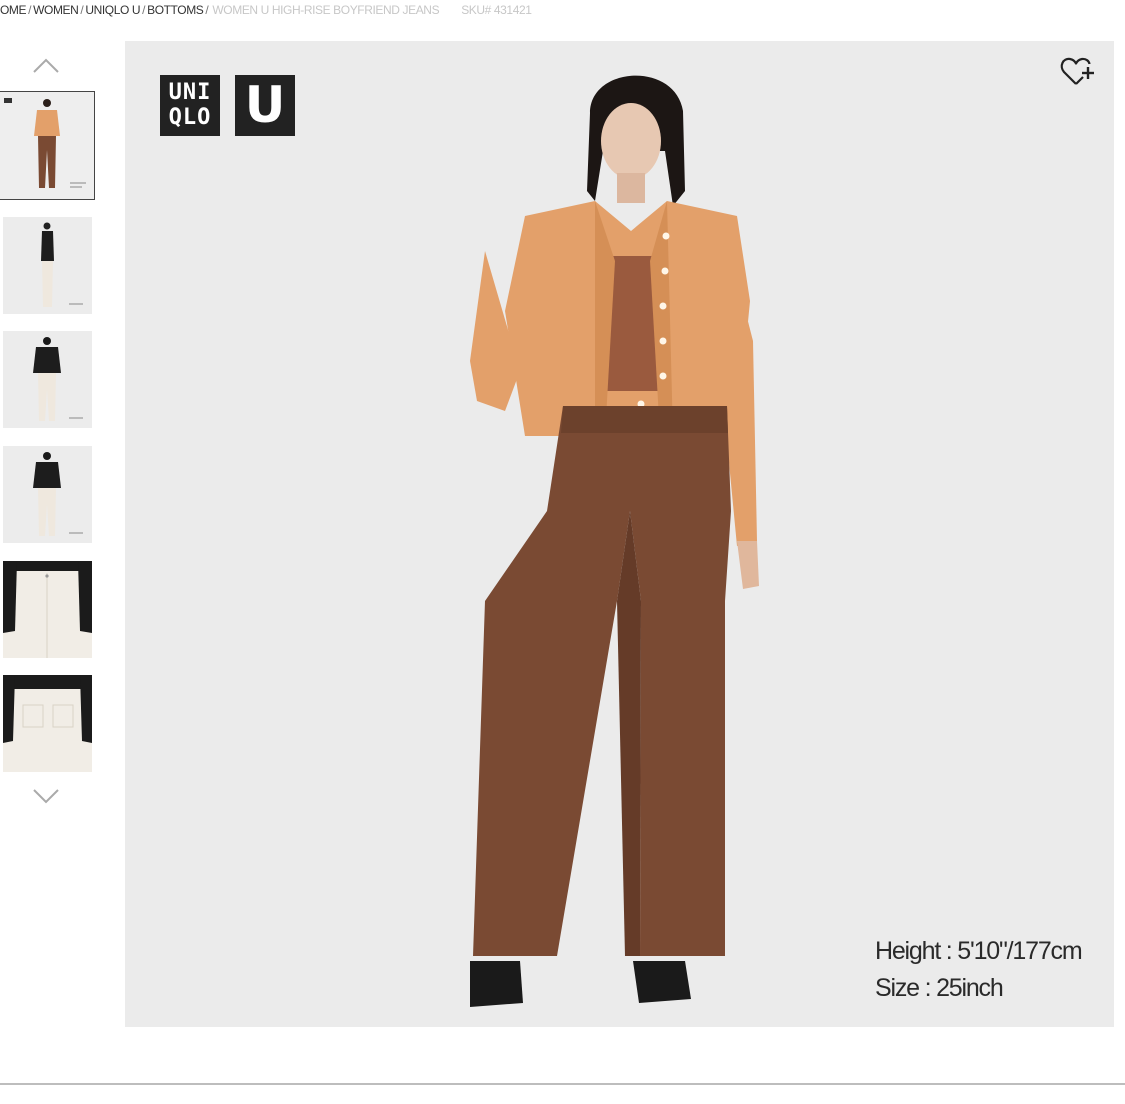  Describe the element at coordinates (46, 66) in the screenshot. I see `chevron-up-icon` at that location.